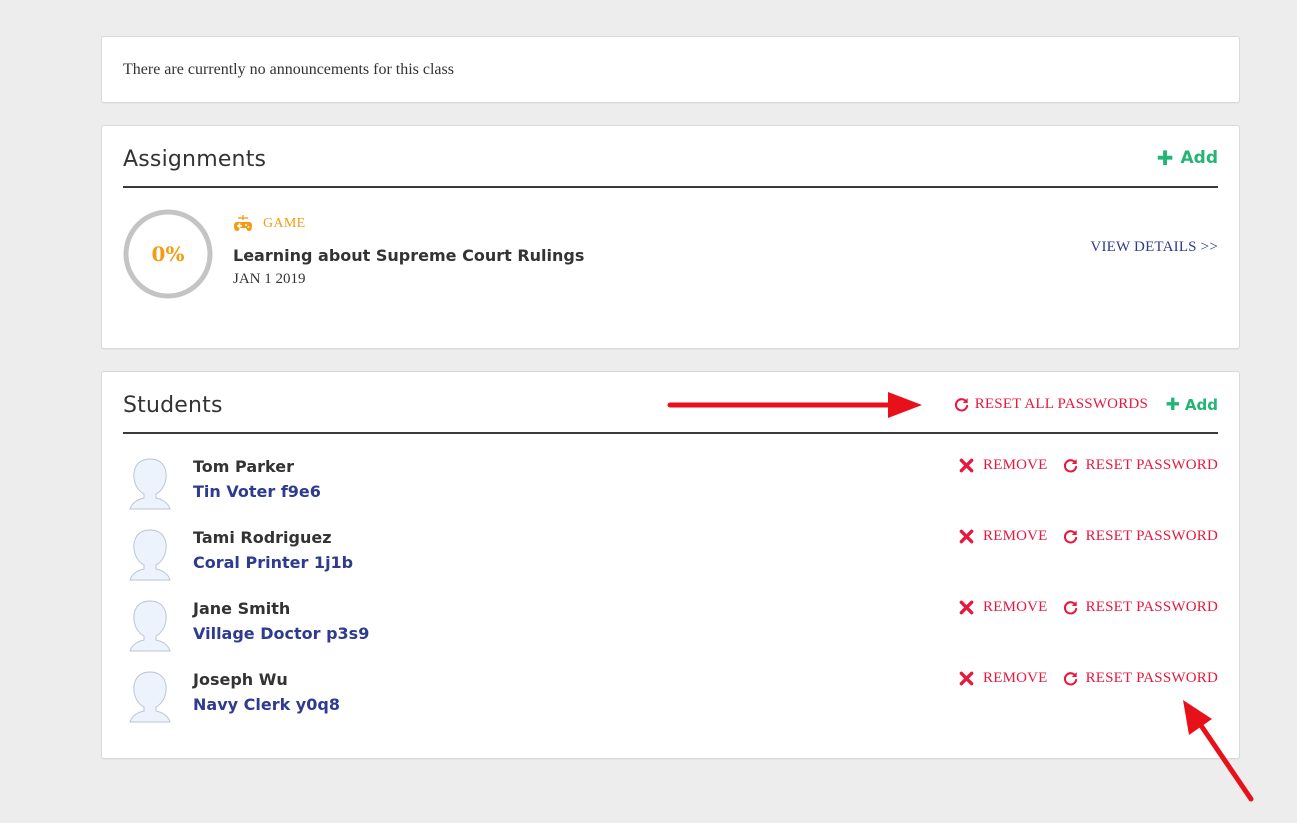 The image size is (1297, 823). What do you see at coordinates (273, 562) in the screenshot?
I see `student-username: Coral Printer 1j1b` at bounding box center [273, 562].